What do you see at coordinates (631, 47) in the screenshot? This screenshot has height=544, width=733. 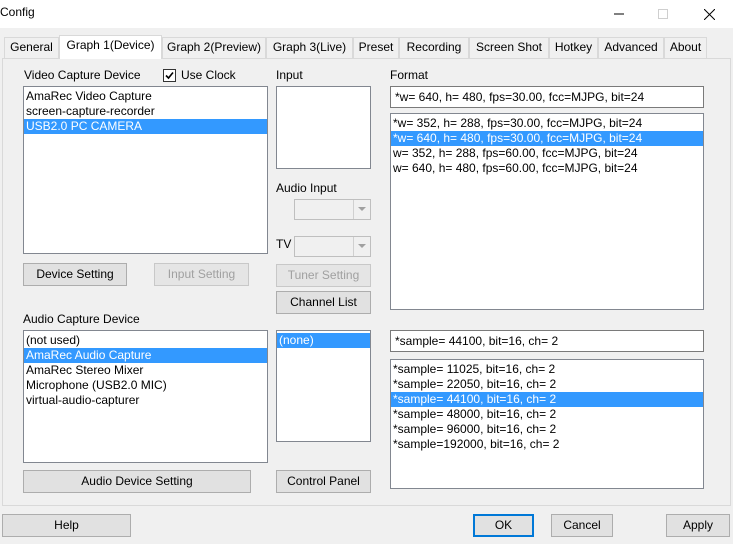 I see `tab-advanced: Advanced` at bounding box center [631, 47].